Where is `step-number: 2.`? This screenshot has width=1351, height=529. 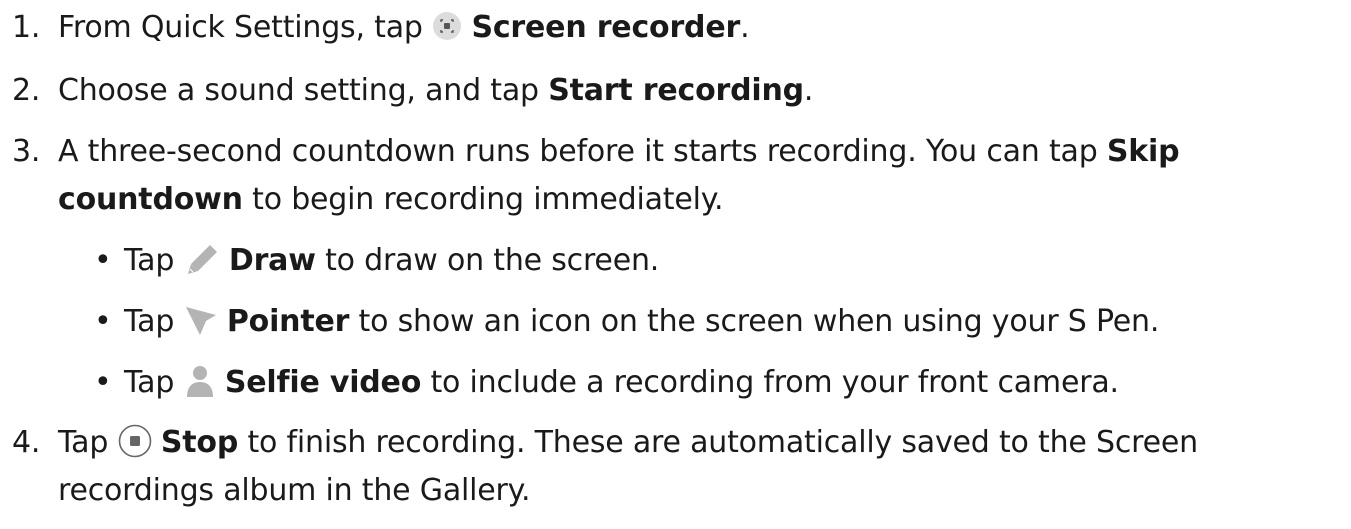
step-number: 2. is located at coordinates (26, 90).